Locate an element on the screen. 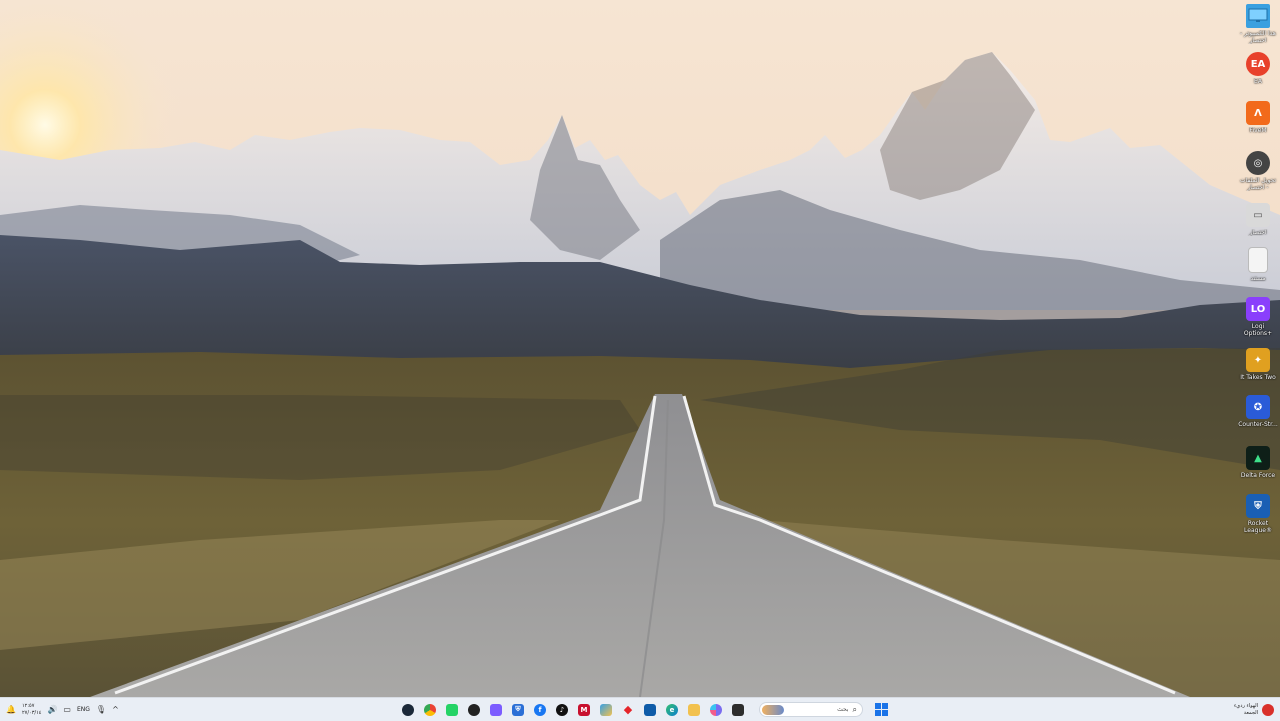 The image size is (1280, 721). clock-date: ٢٧/٠٣/١٤ is located at coordinates (31, 712).